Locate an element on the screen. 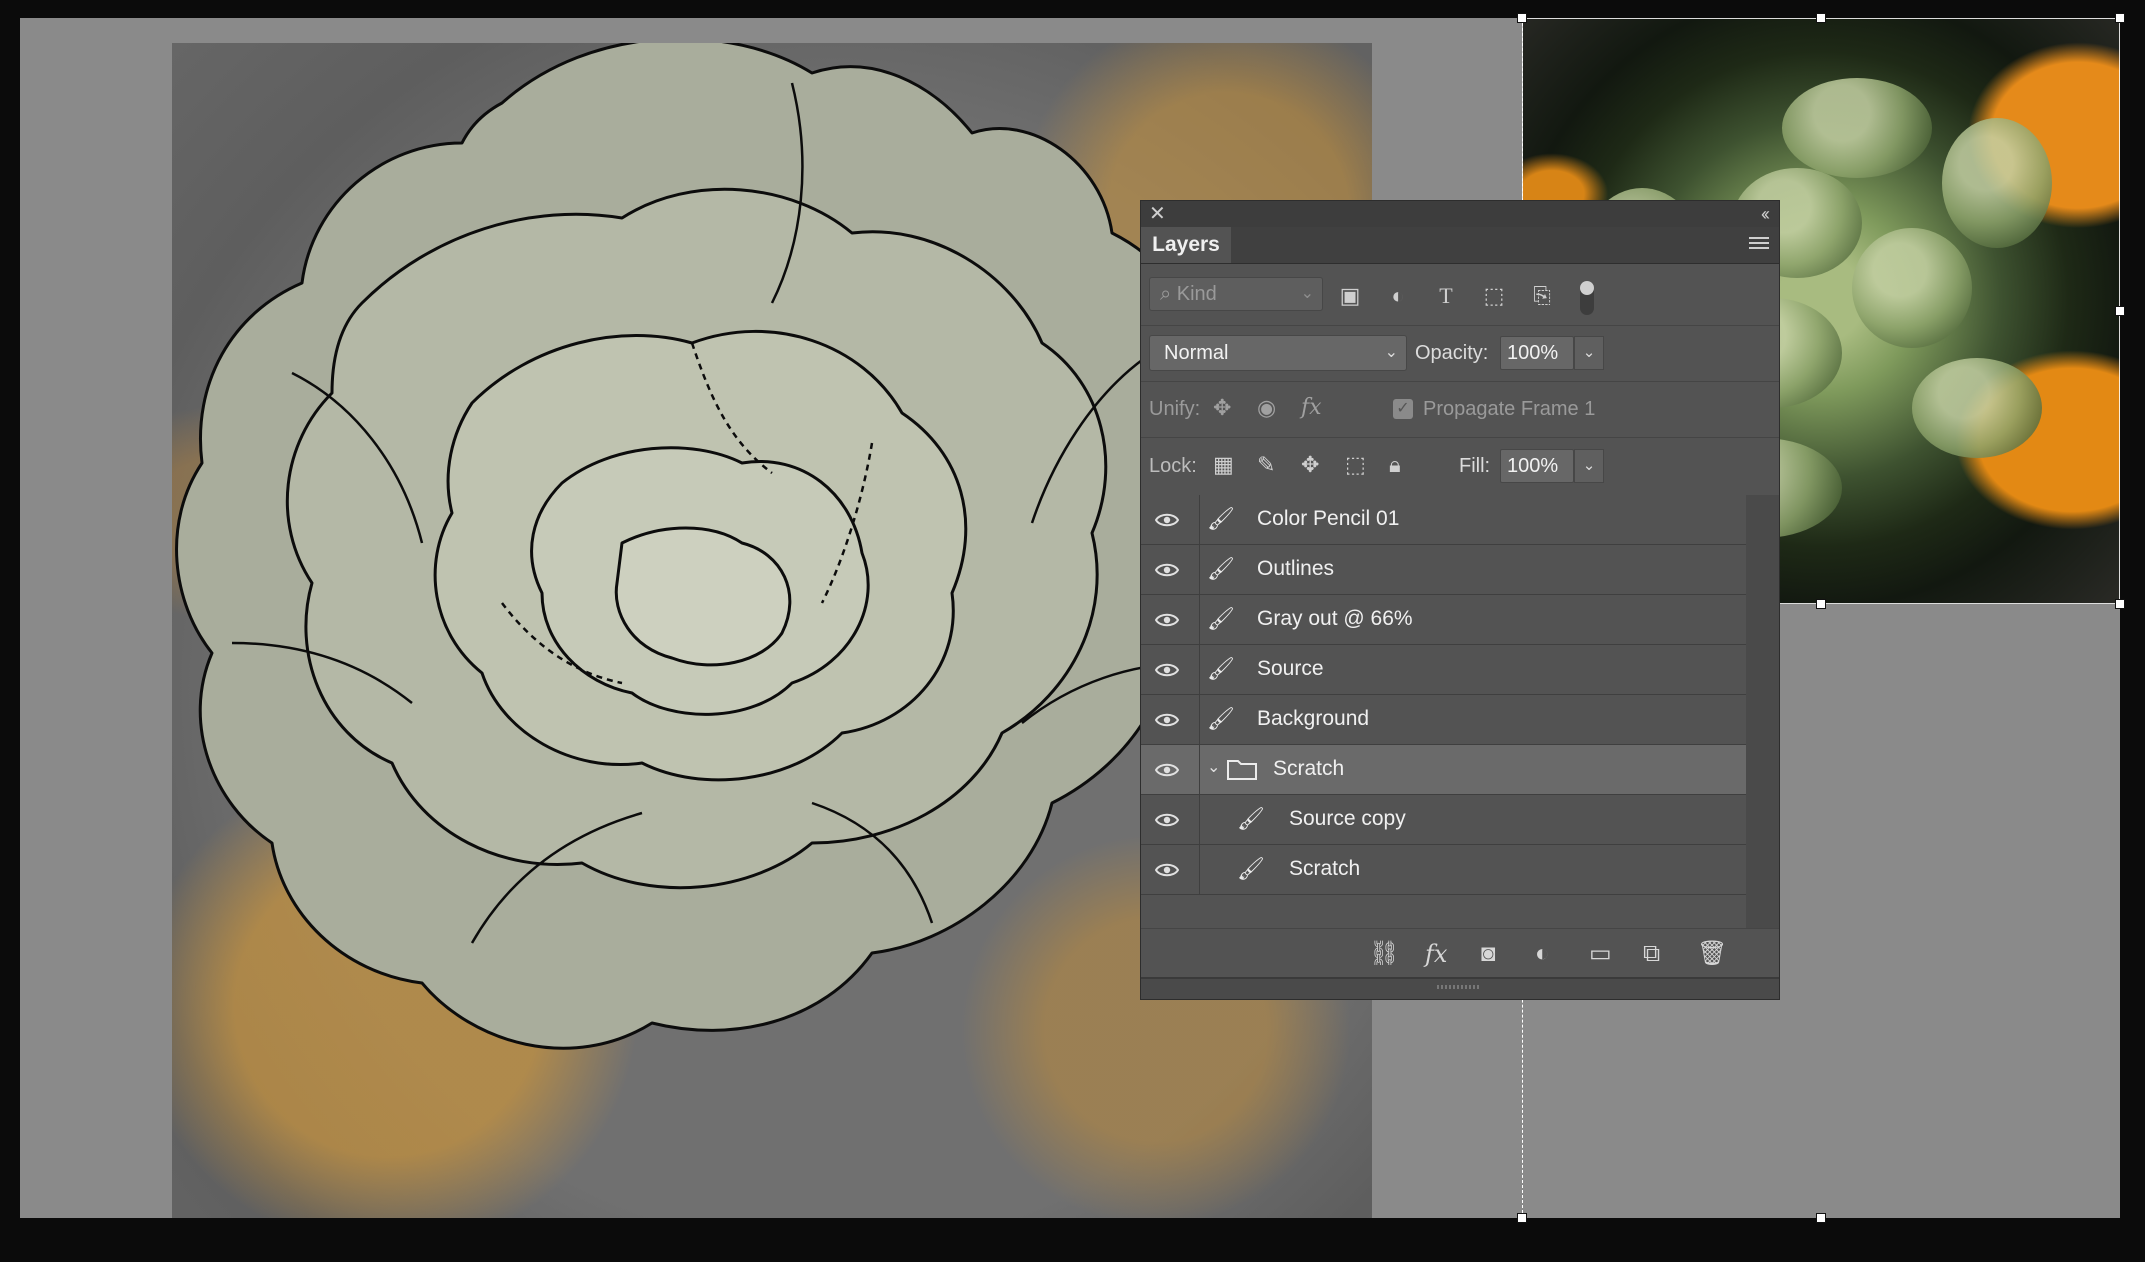 This screenshot has height=1262, width=2145. lock-transparent-pixels-icon: ▦ is located at coordinates (1223, 465).